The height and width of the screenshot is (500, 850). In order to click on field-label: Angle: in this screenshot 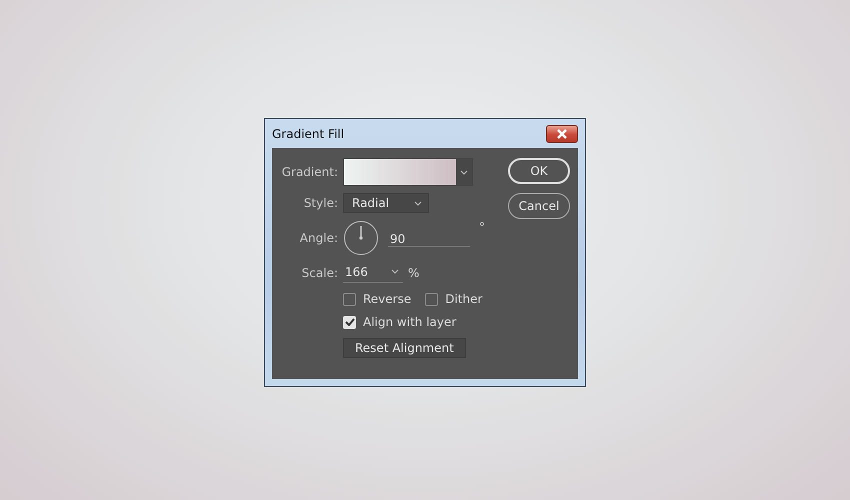, I will do `click(318, 238)`.